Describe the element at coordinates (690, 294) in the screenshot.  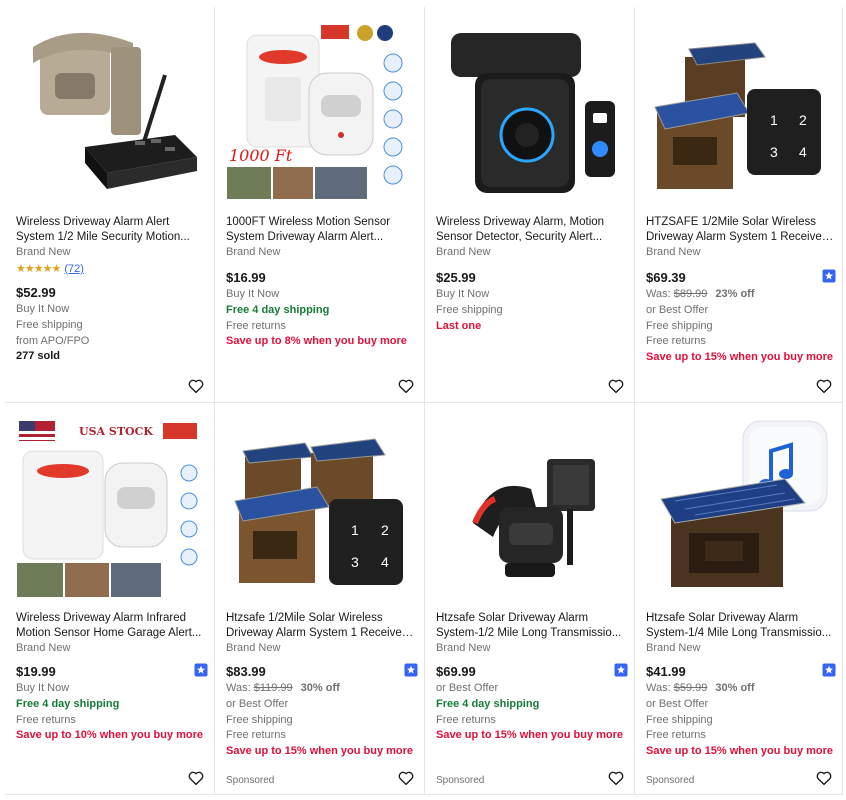
I see `was-price: $89.99` at that location.